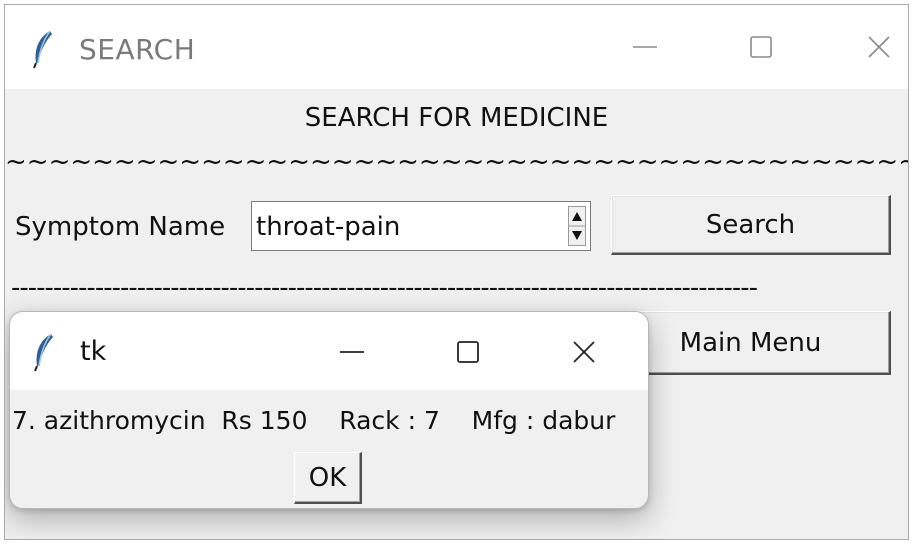  I want to click on popup-minimize-button, so click(352, 352).